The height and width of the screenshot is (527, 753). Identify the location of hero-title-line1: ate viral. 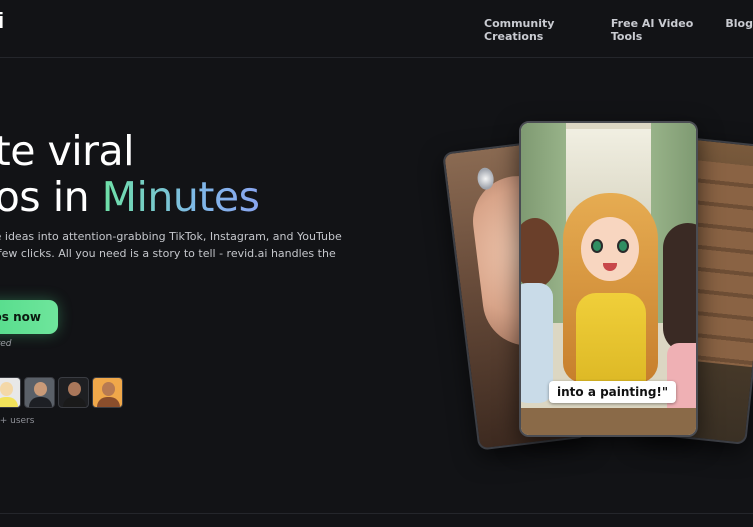
(67, 151).